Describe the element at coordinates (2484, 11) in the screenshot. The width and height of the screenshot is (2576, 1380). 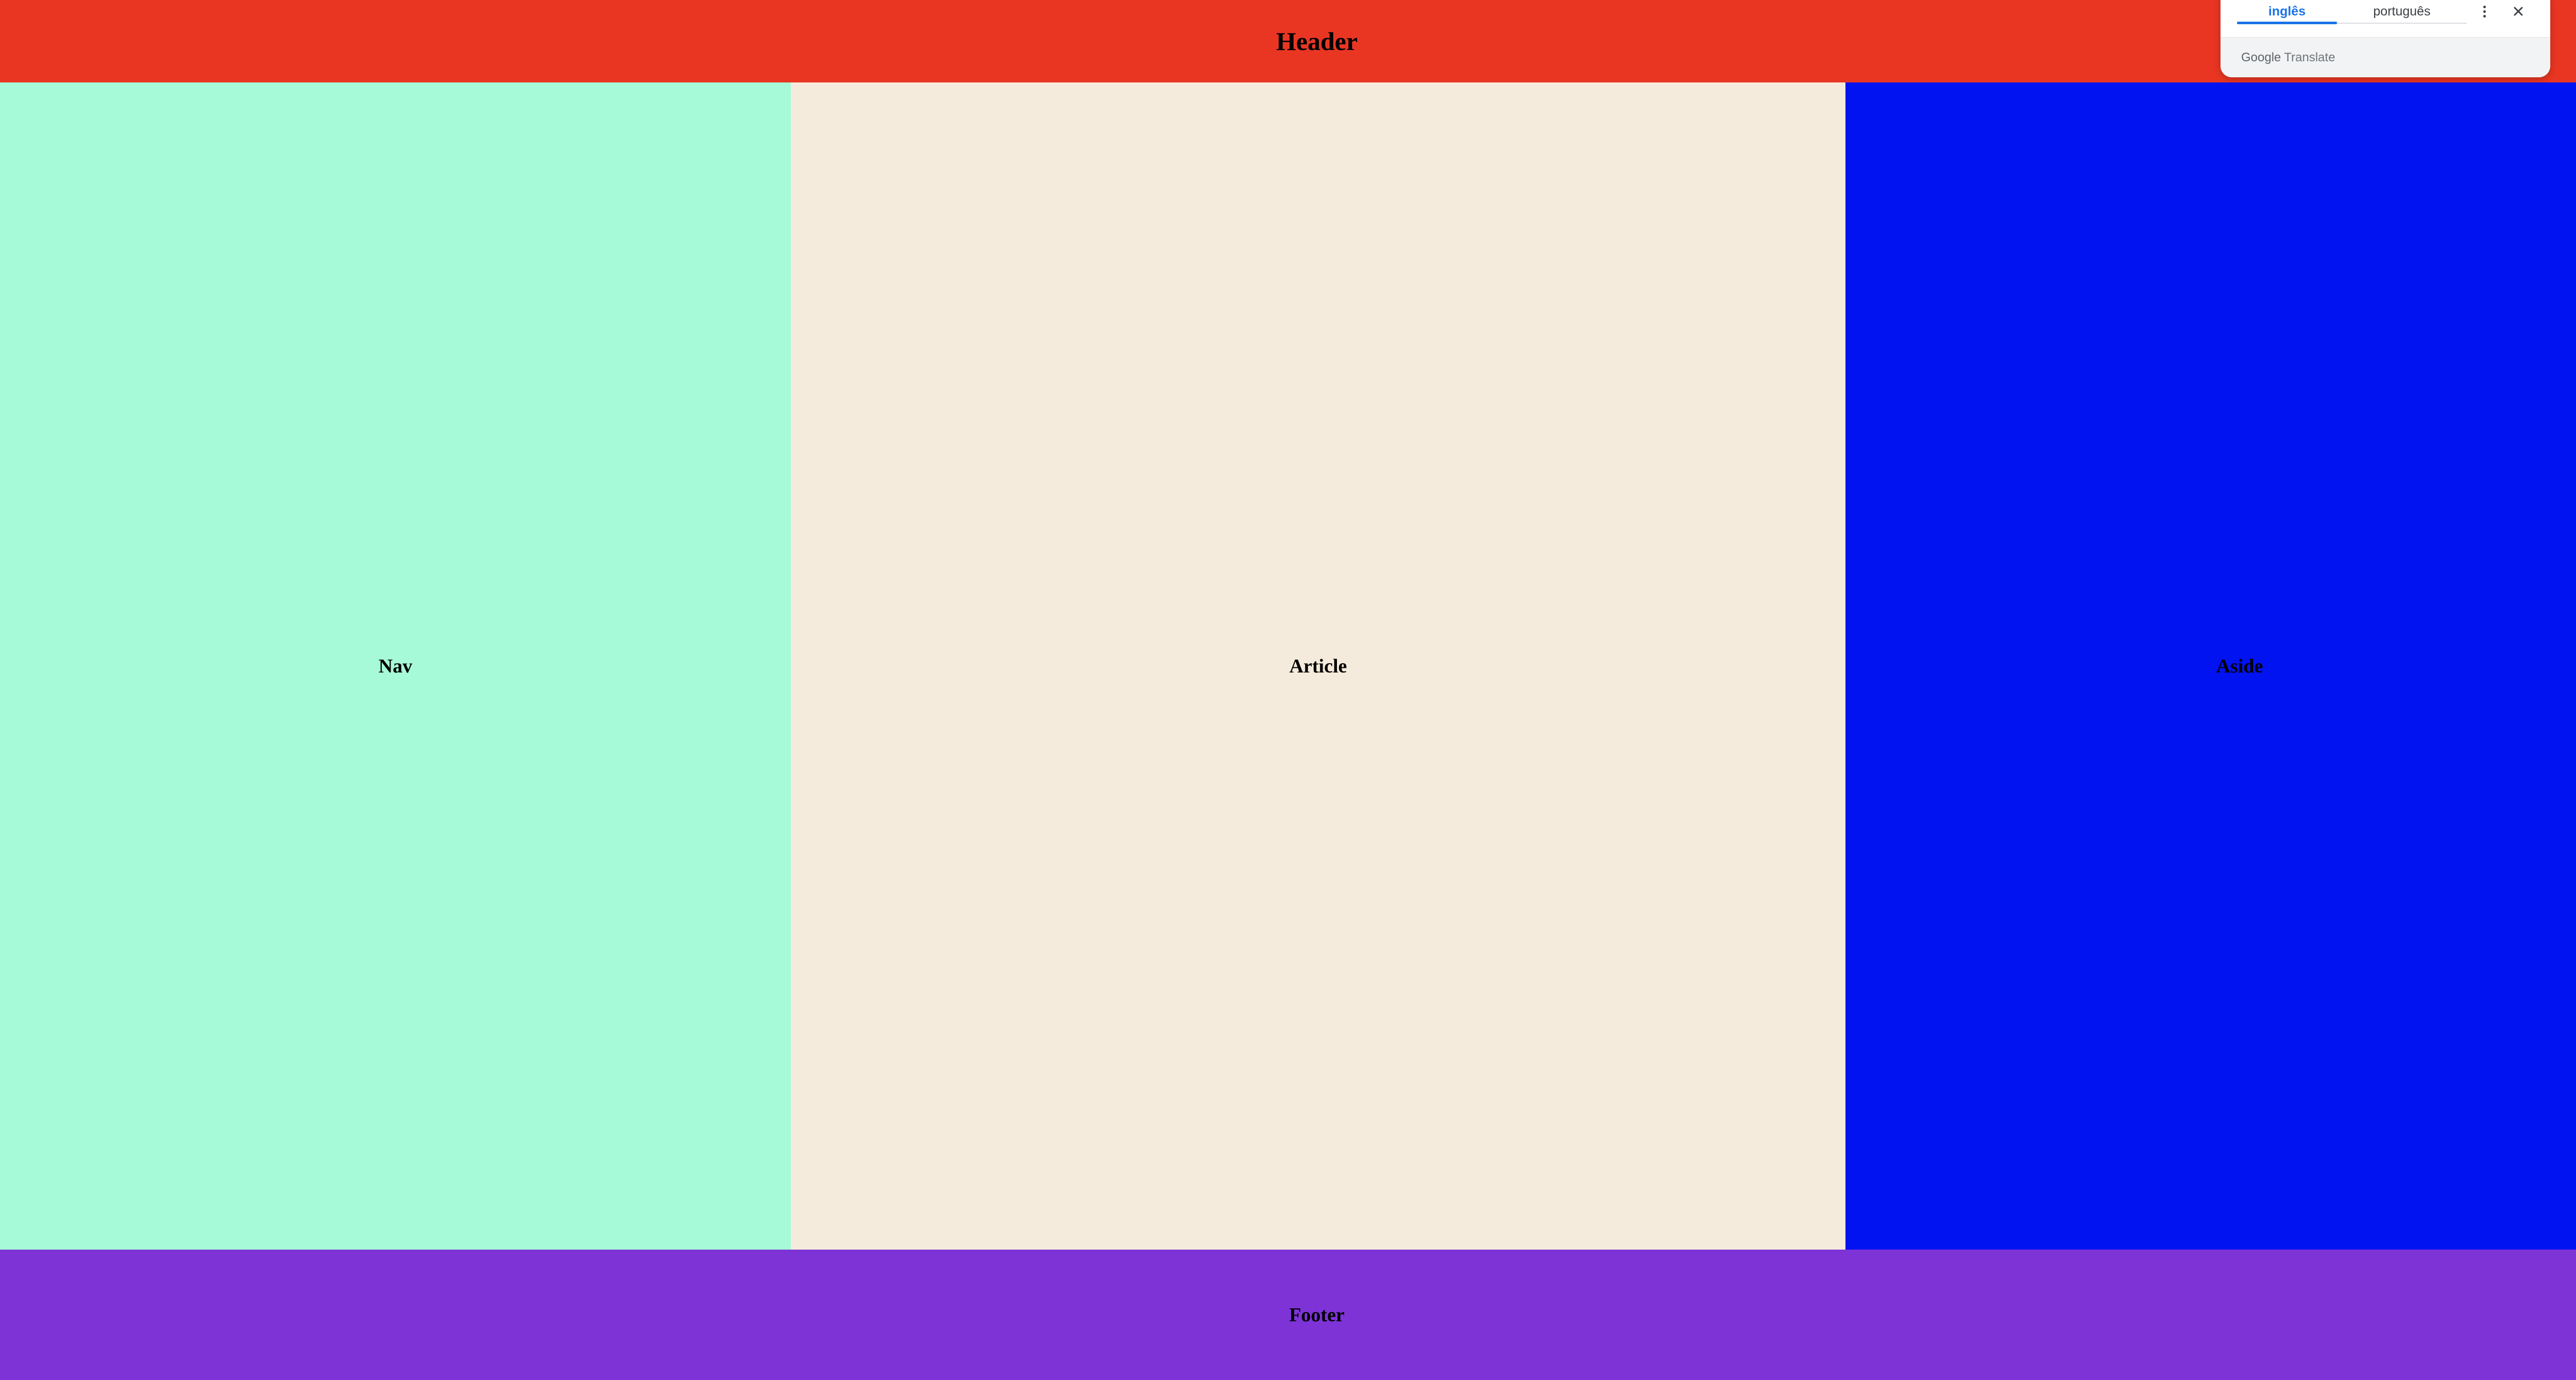
I see `more-vert-icon` at that location.